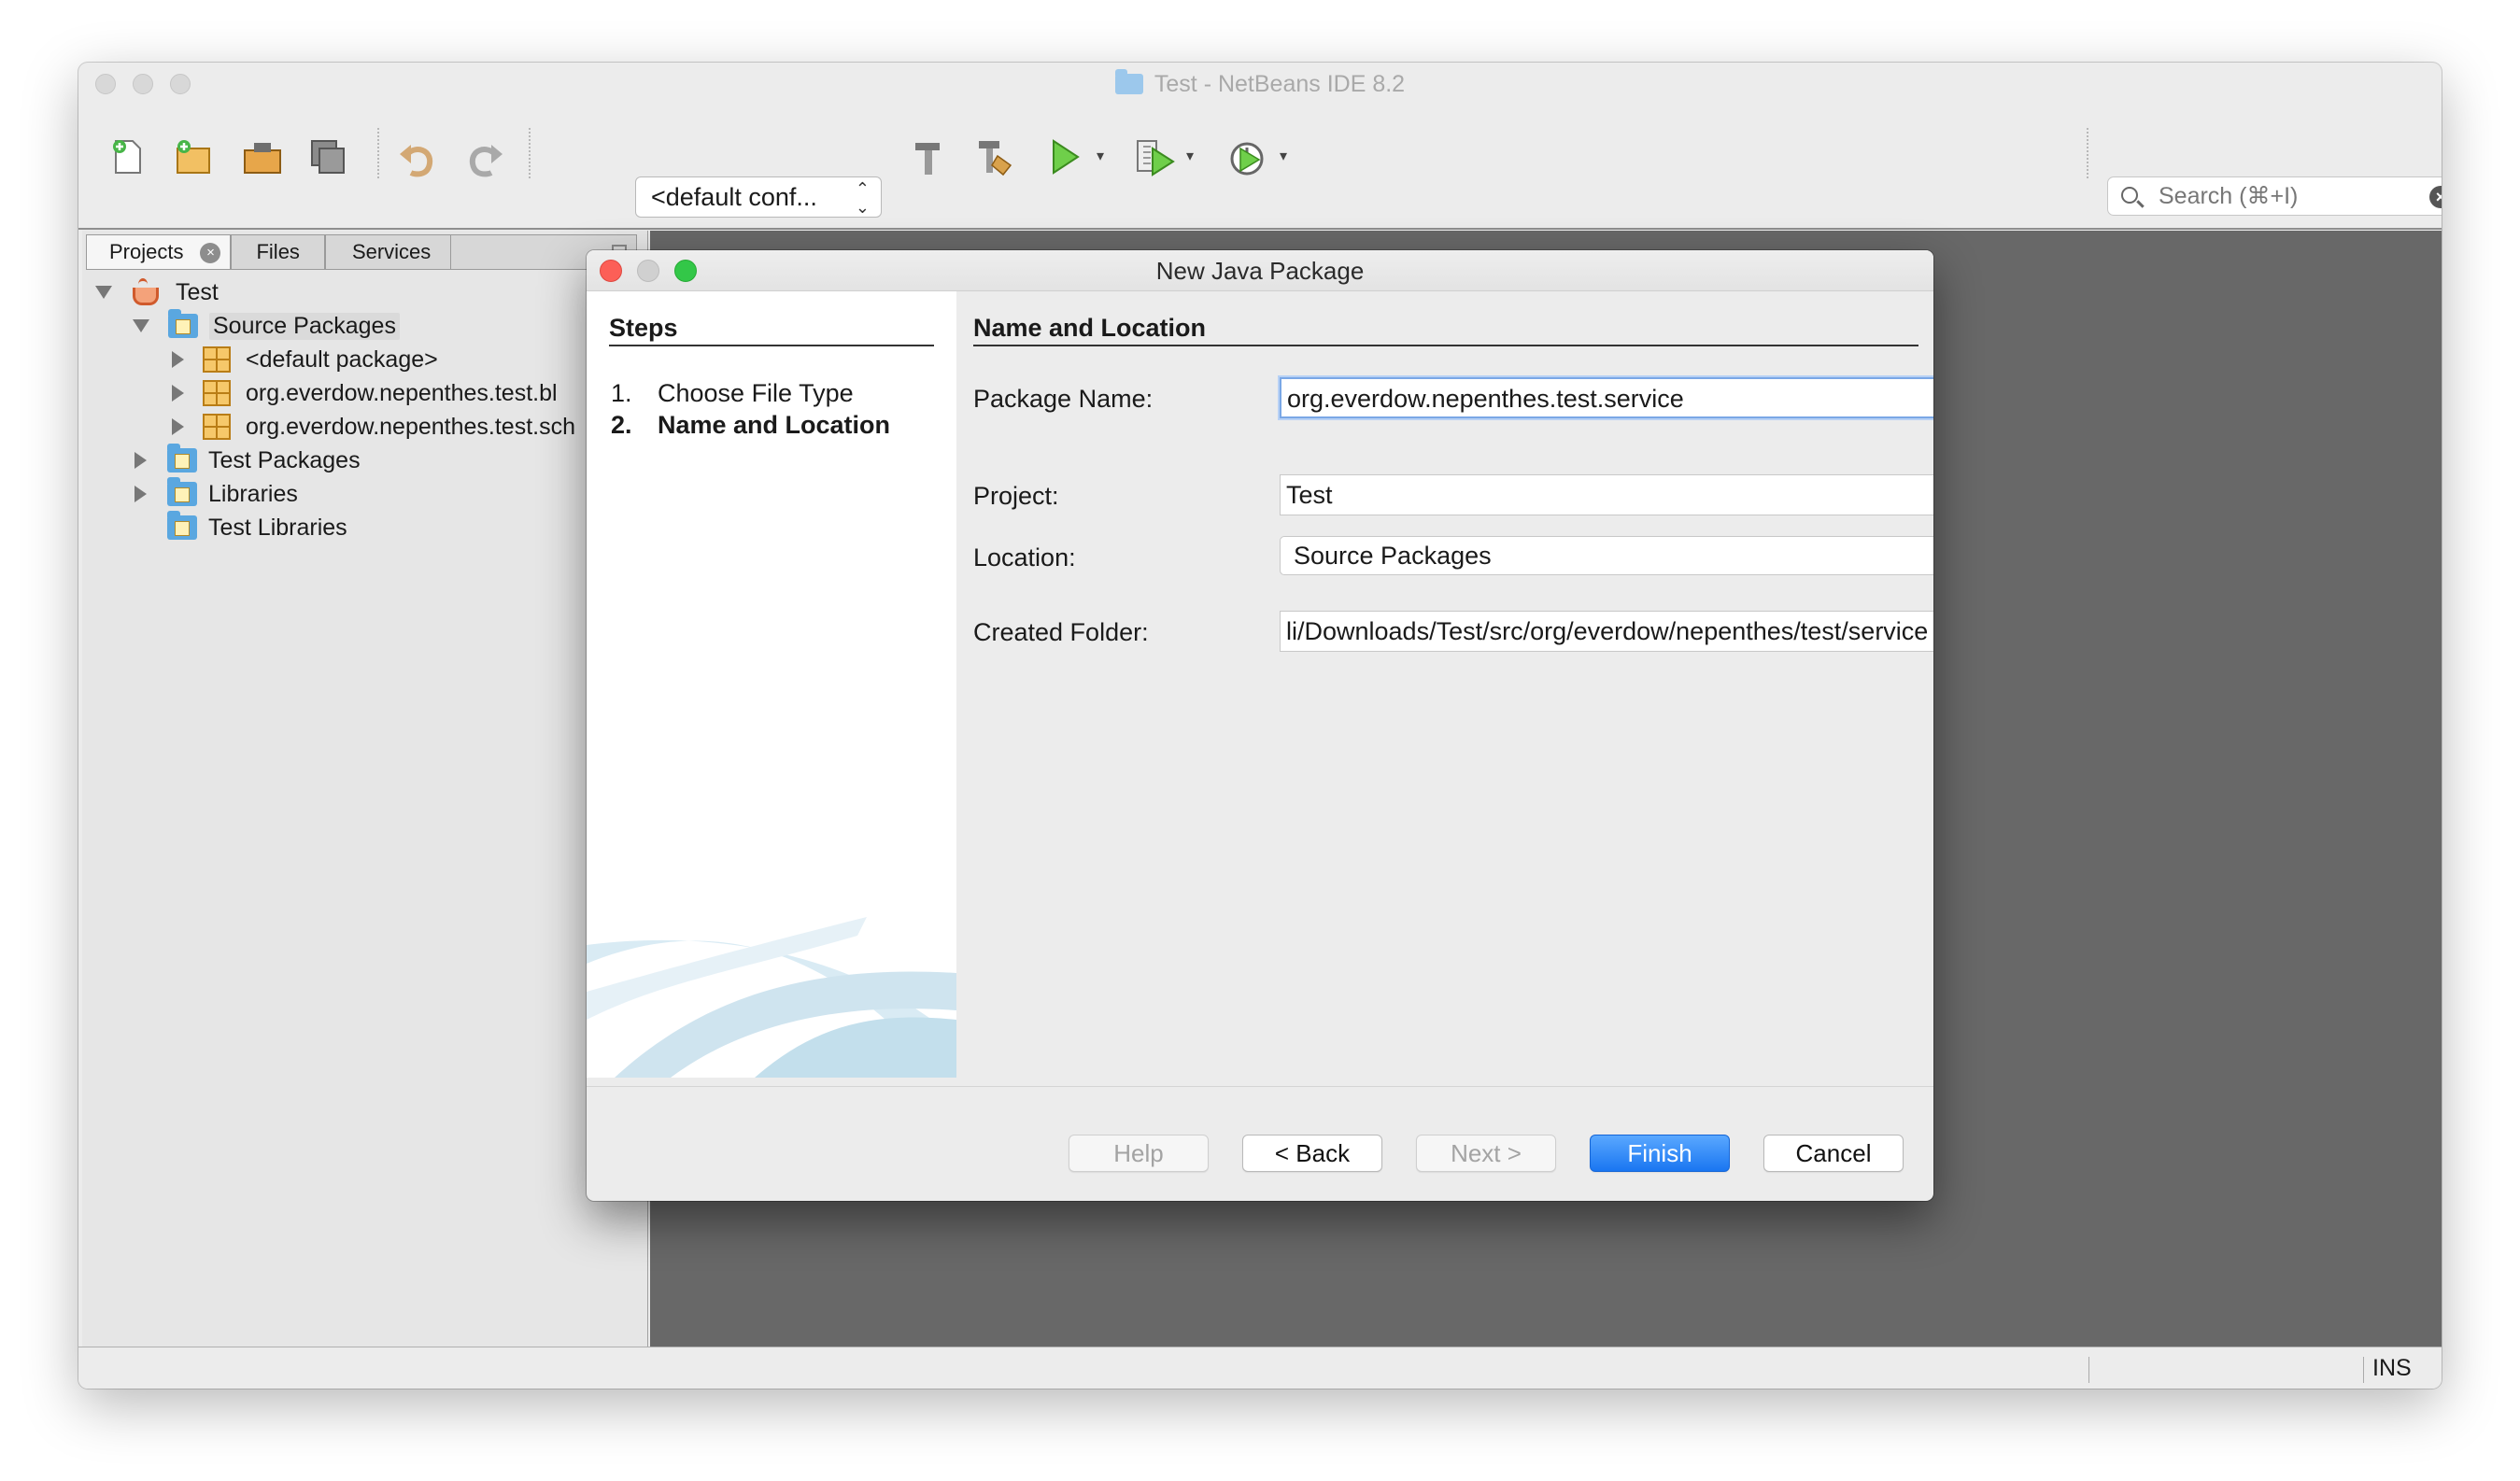  What do you see at coordinates (1280, 83) in the screenshot?
I see `window-title-text: Test - NetBeans IDE 8.2` at bounding box center [1280, 83].